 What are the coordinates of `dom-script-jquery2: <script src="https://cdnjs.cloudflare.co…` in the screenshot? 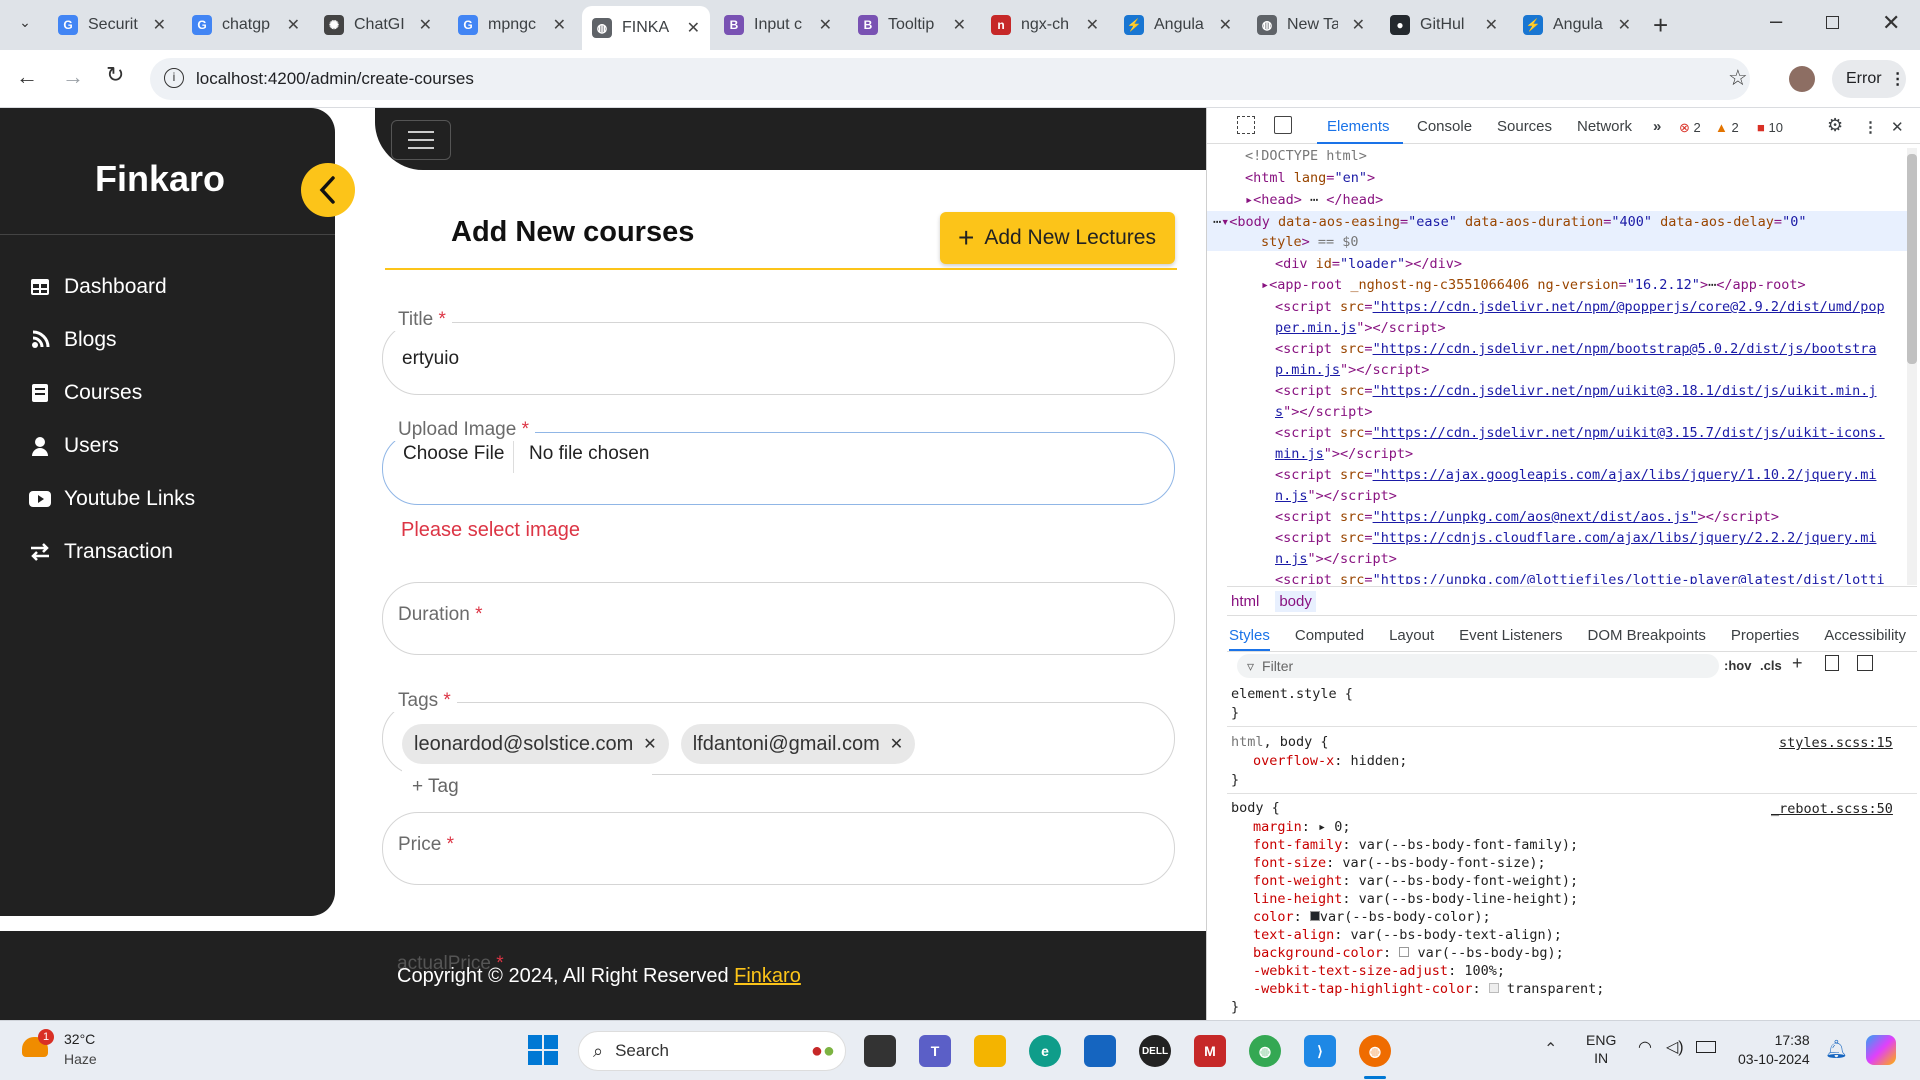 It's located at (1575, 538).